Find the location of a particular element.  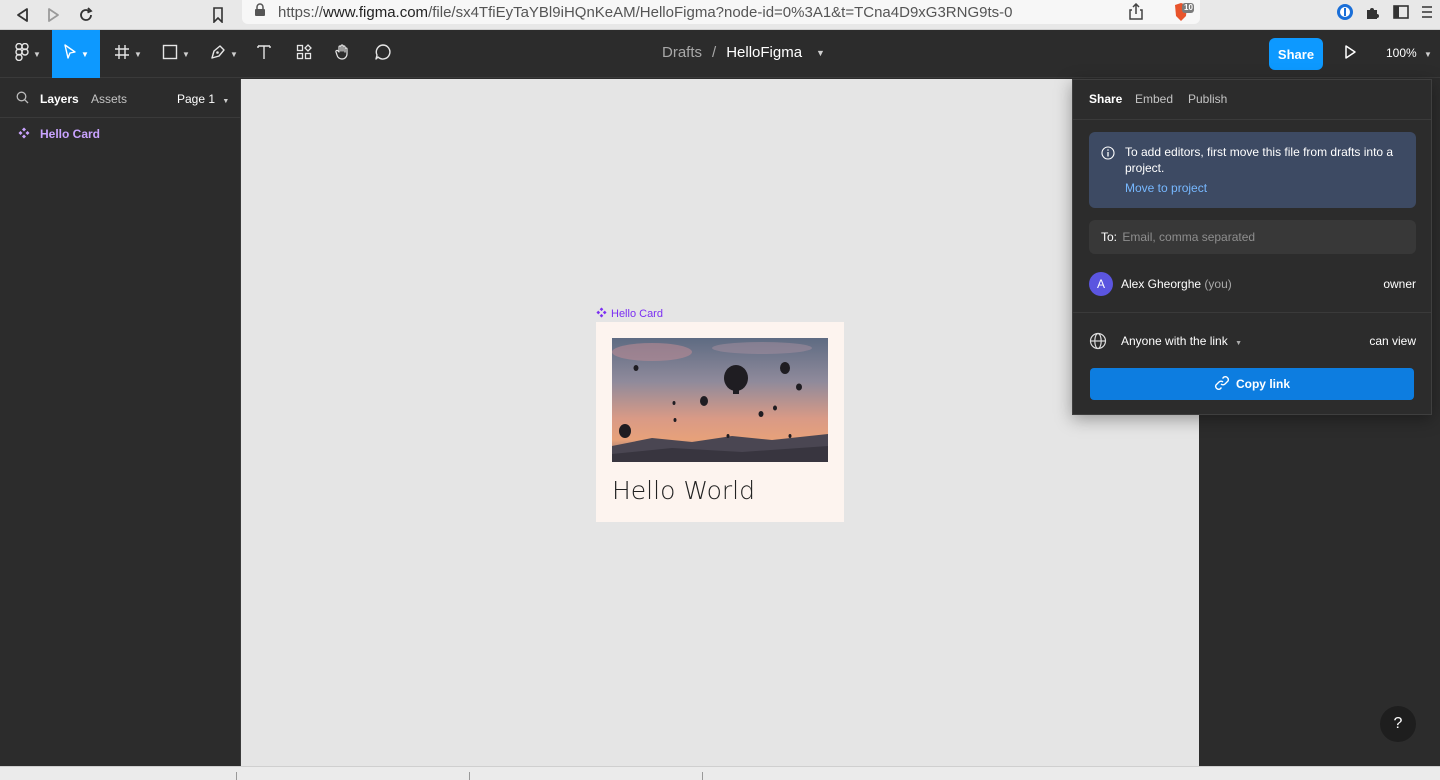

frame-icon is located at coordinates (122, 54).